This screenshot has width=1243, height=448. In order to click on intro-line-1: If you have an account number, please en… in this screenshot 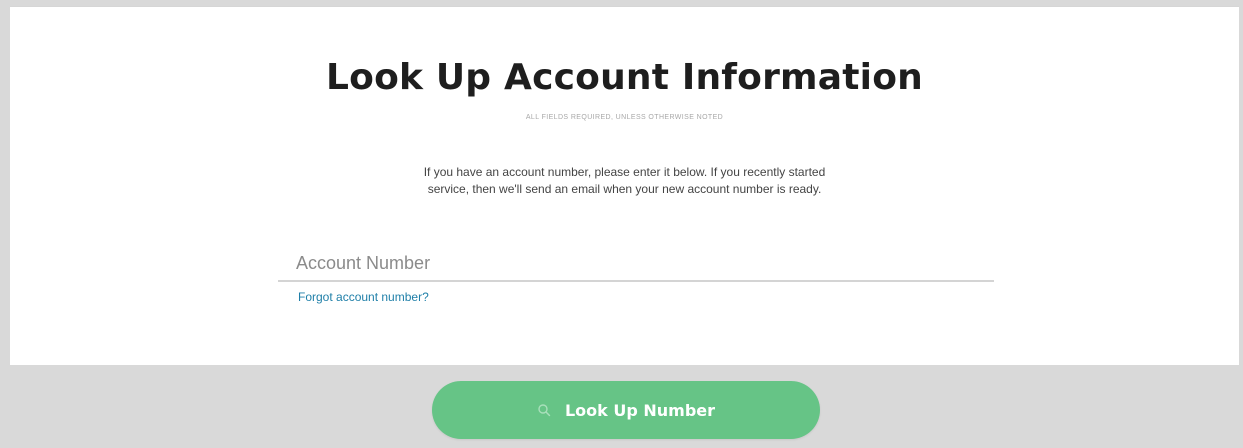, I will do `click(624, 172)`.